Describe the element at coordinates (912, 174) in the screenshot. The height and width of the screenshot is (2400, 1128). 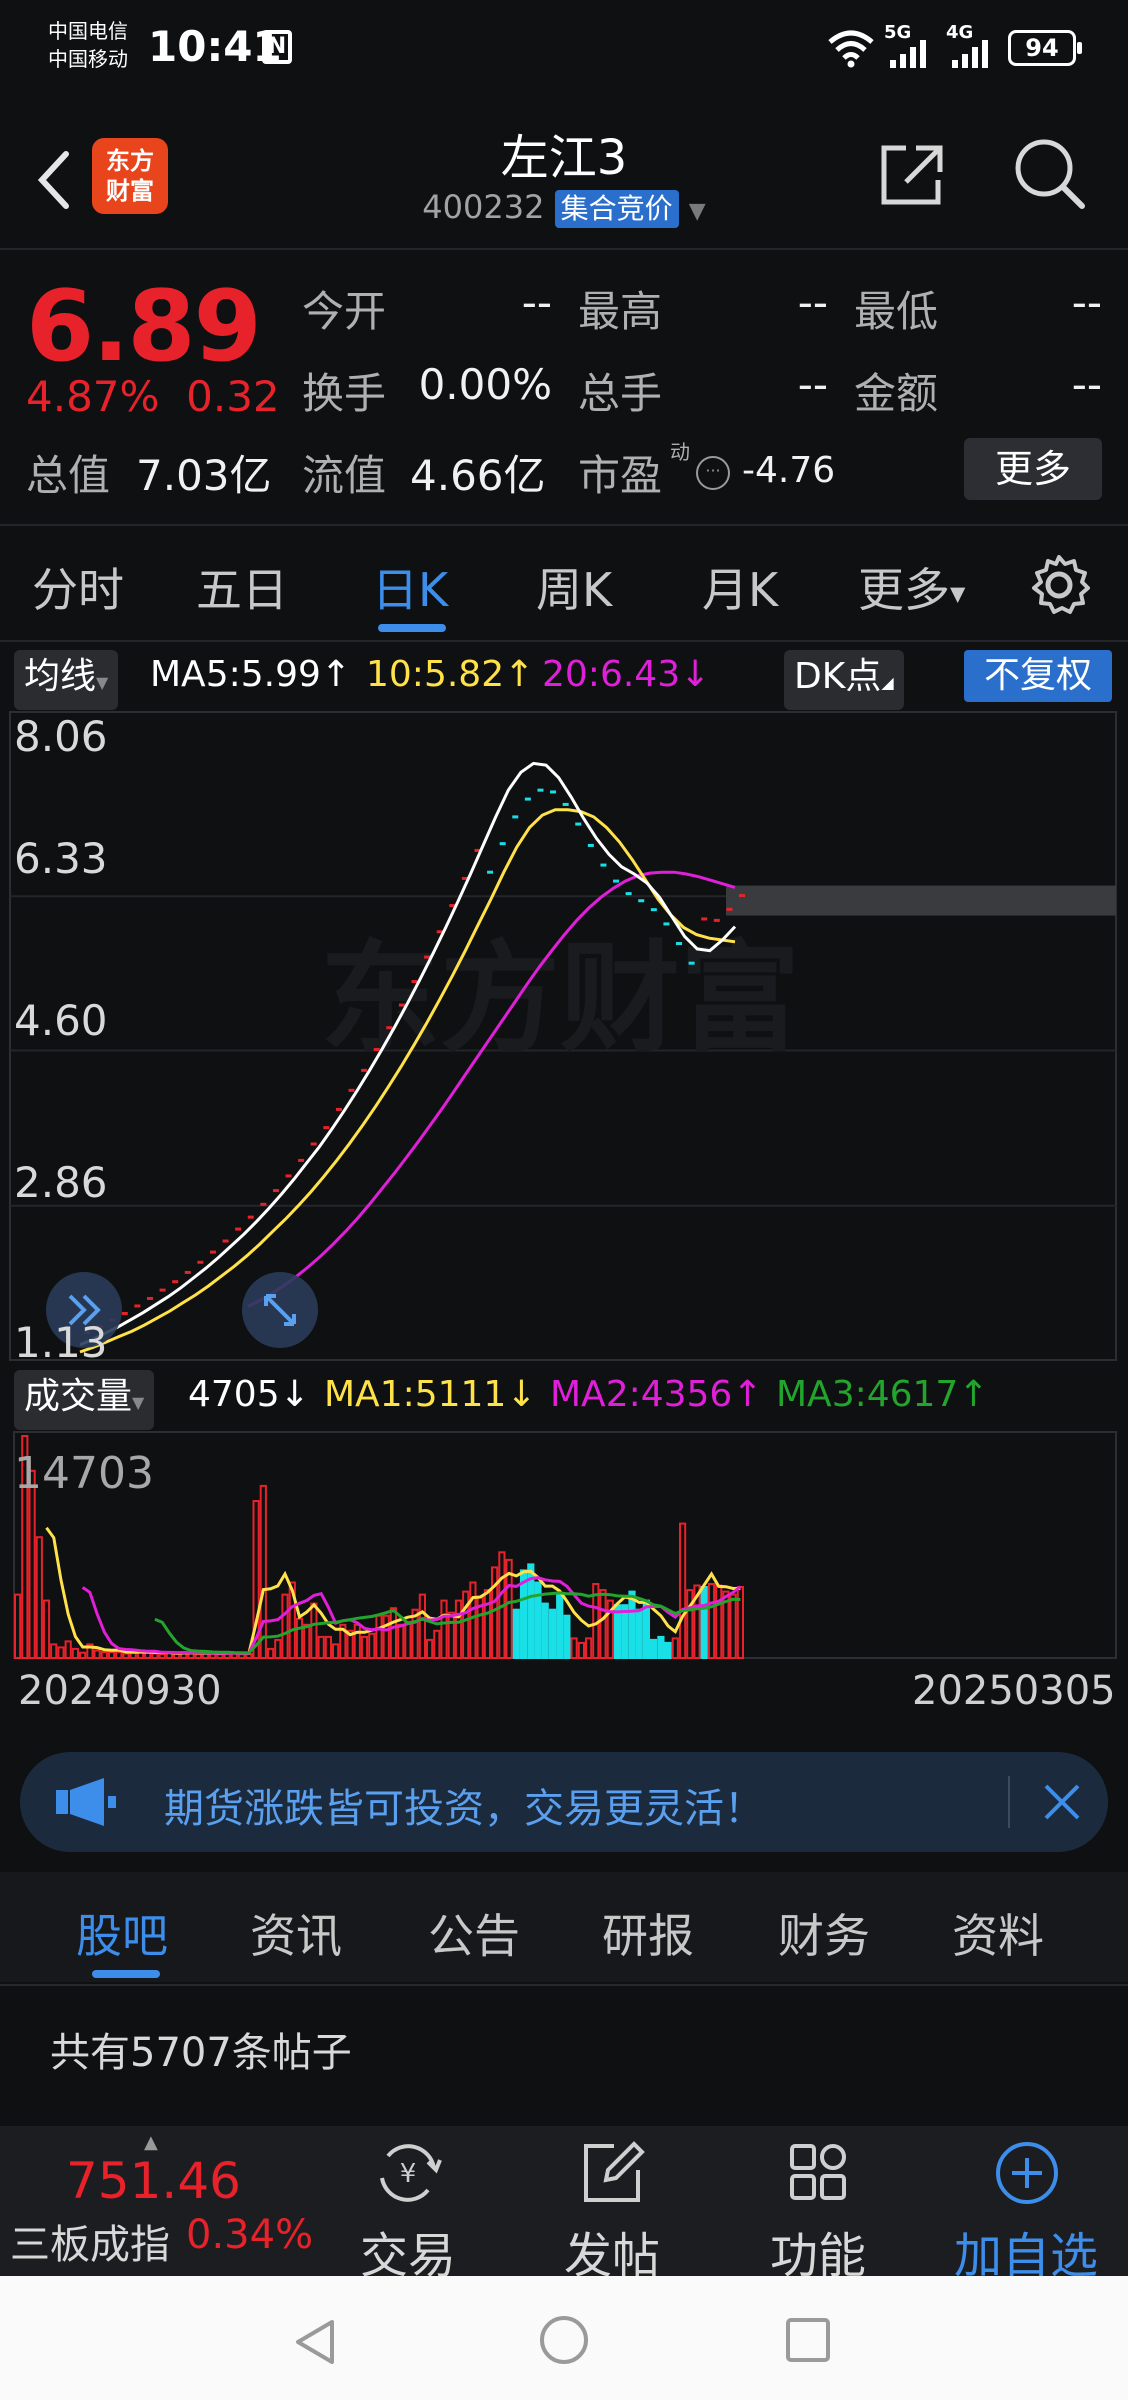
I see `share-icon` at that location.